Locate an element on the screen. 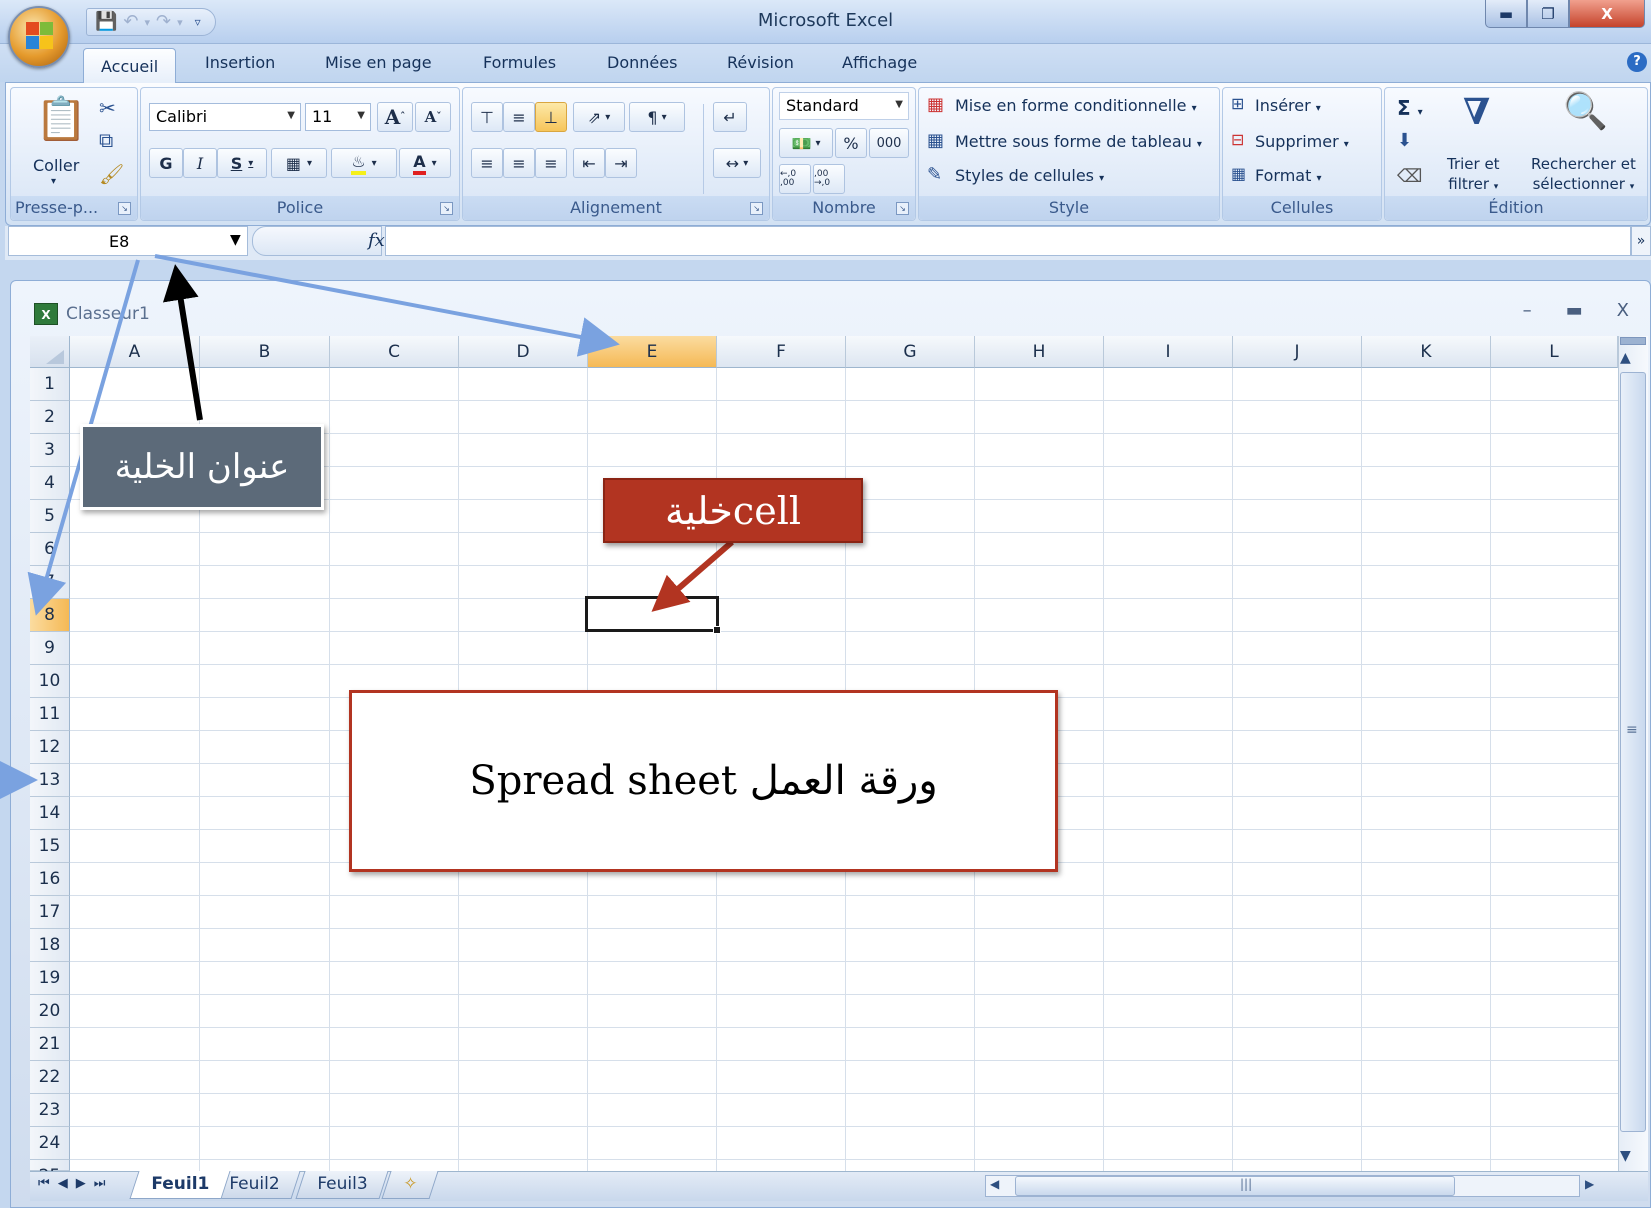 The image size is (1651, 1208). cut-icon: ✂ is located at coordinates (107, 108).